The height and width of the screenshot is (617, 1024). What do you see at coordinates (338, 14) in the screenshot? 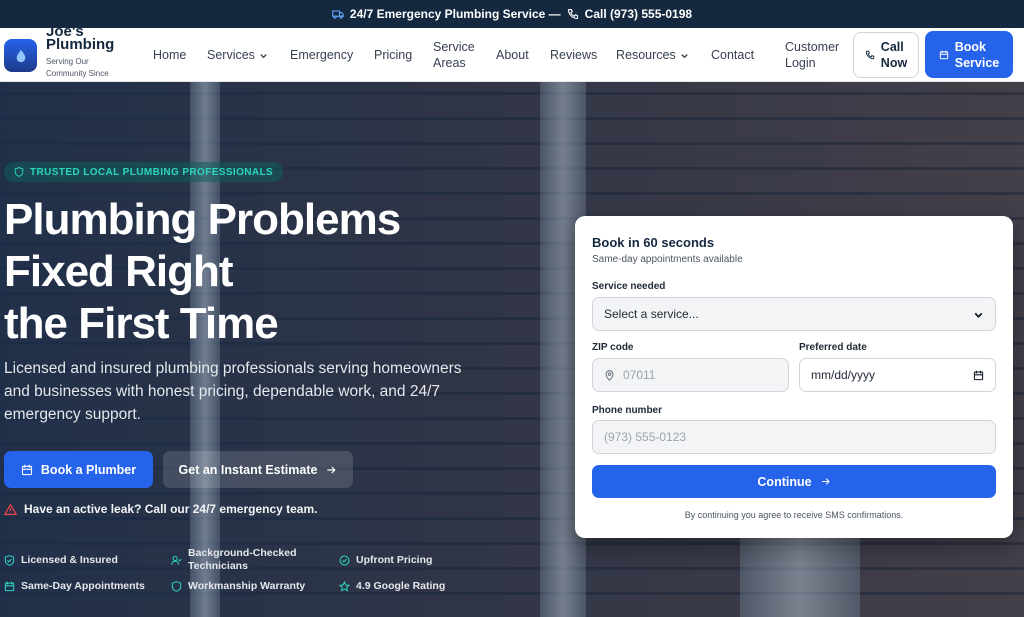
I see `truck-icon` at bounding box center [338, 14].